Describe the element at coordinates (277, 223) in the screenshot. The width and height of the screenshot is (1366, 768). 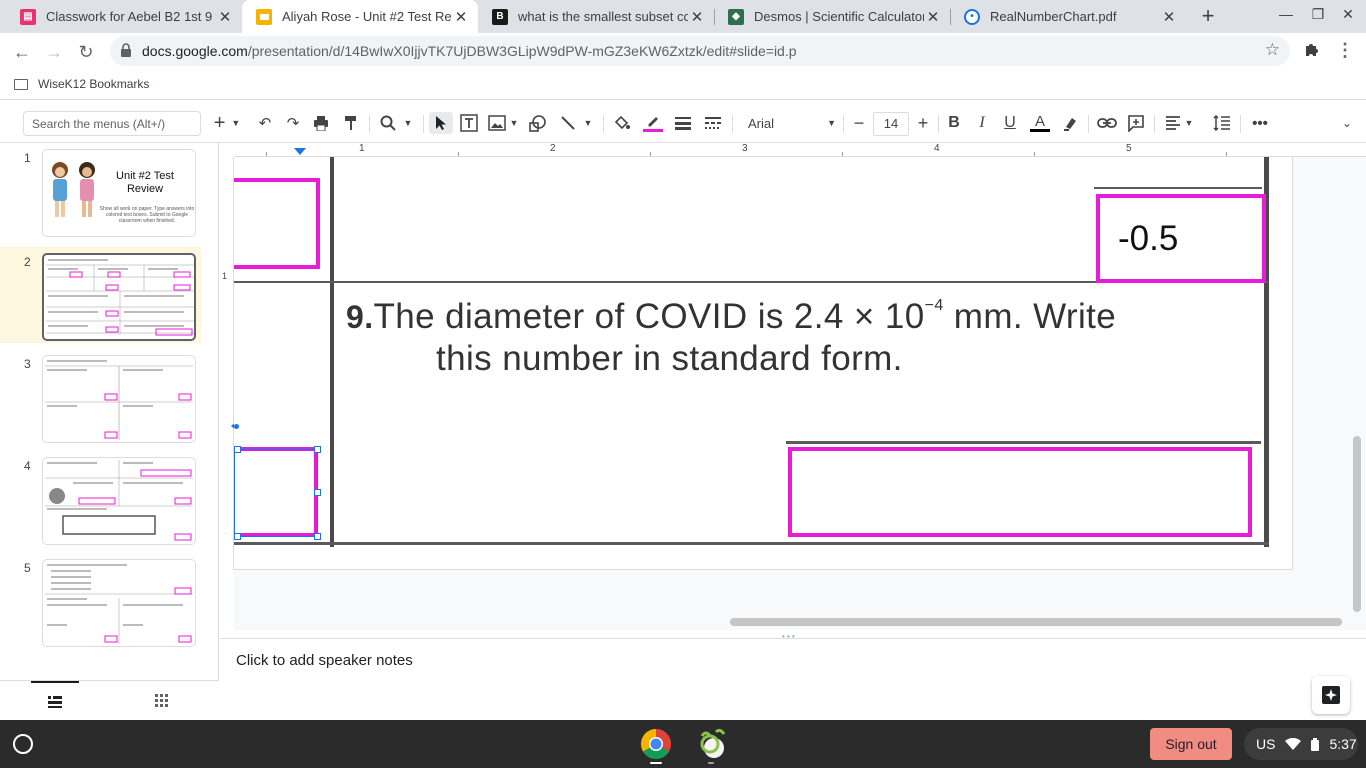
I see `answer-box-previous-left` at that location.